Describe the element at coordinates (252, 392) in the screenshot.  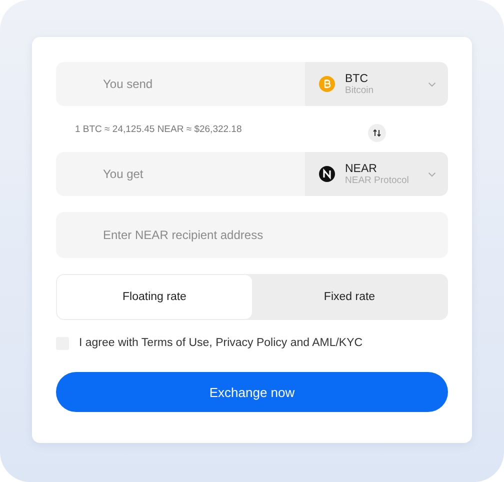
I see `exchange-button: Exchange now` at that location.